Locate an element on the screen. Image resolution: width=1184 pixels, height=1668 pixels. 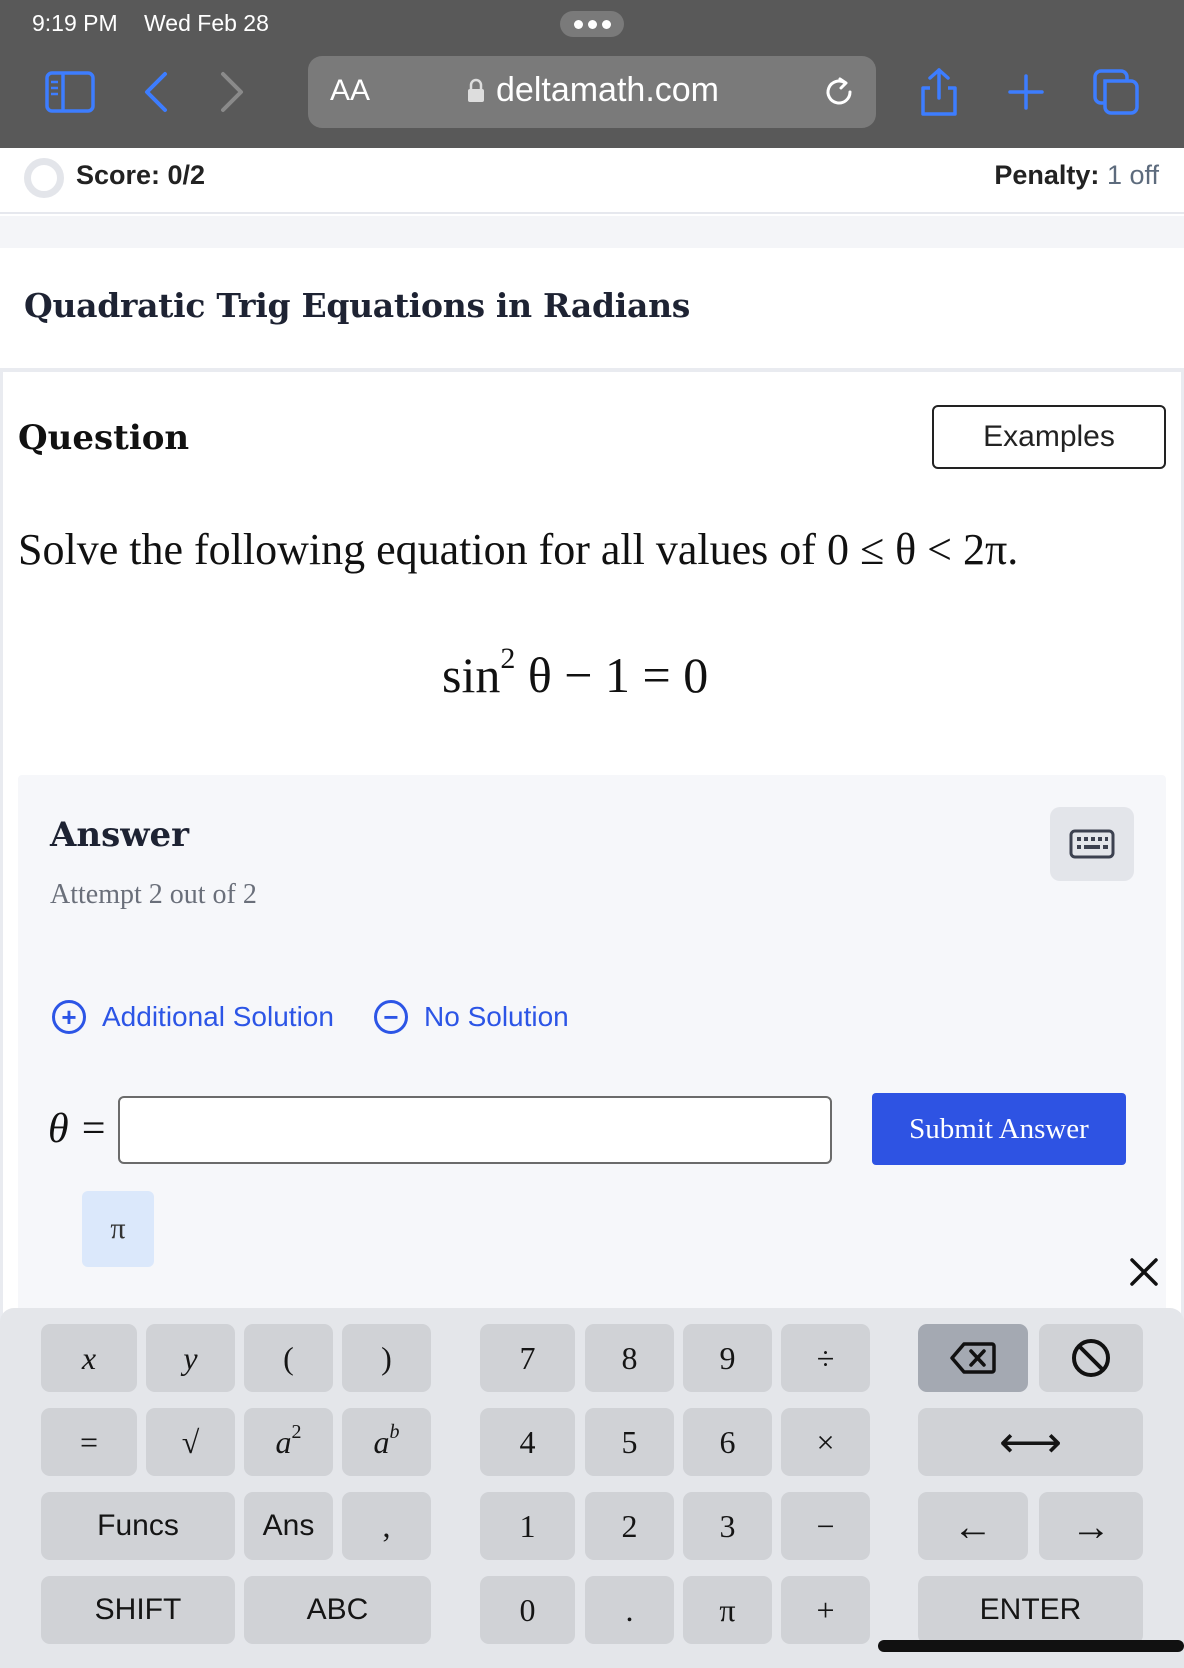
backspace-icon is located at coordinates (973, 1358).